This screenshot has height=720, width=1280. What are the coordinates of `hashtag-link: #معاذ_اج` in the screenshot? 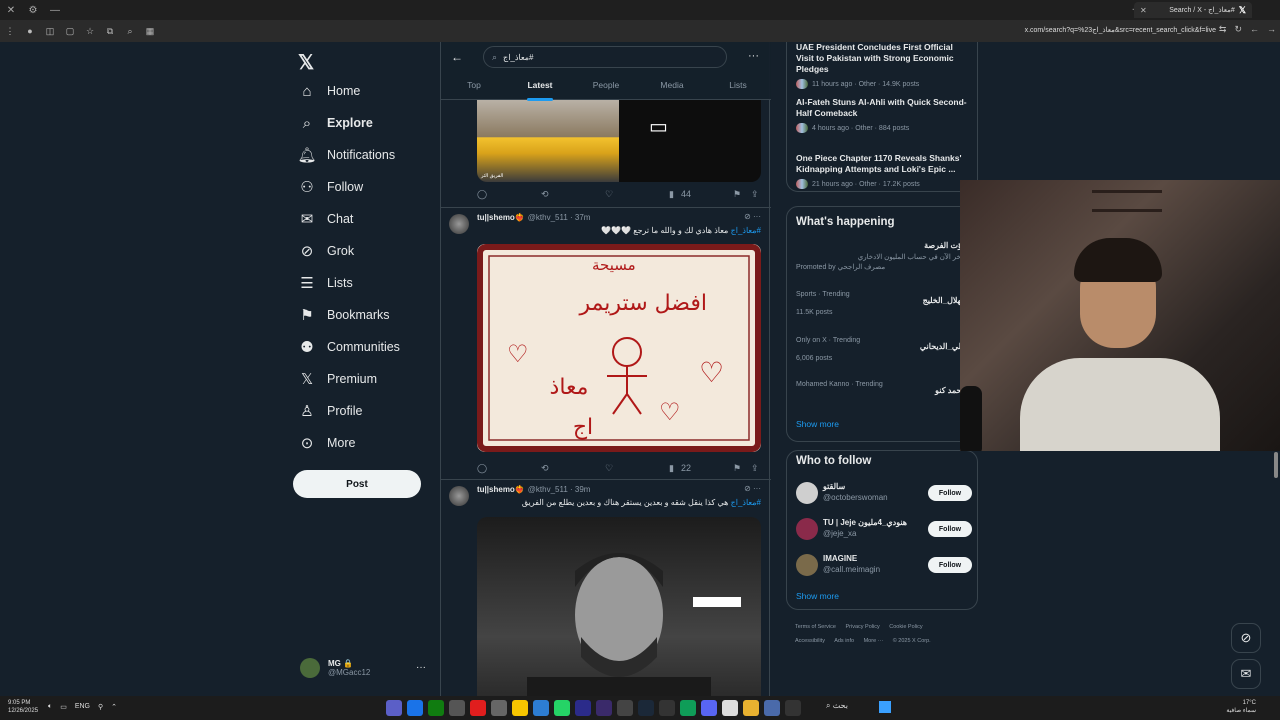 It's located at (746, 502).